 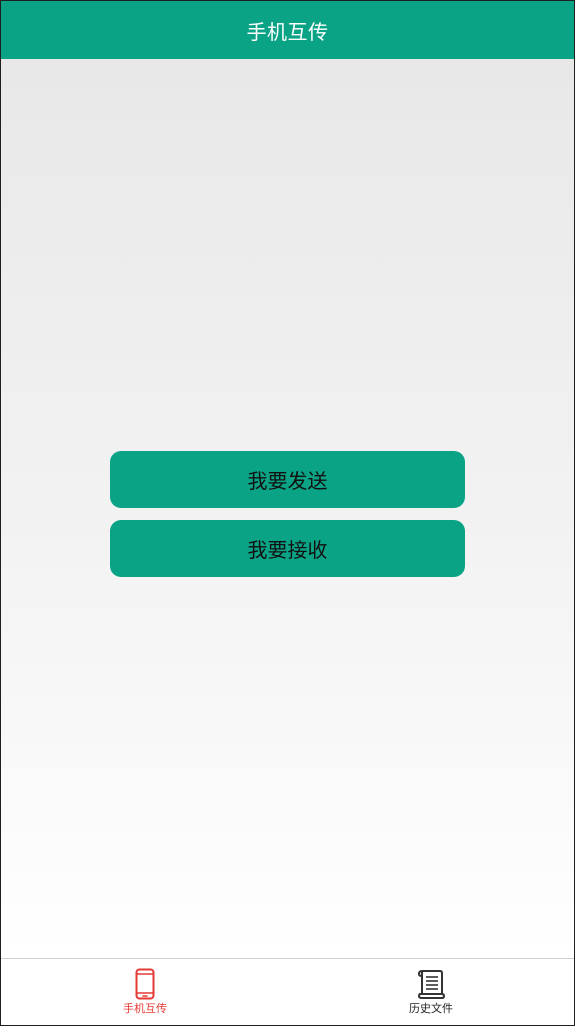 I want to click on bottom-nav: 手机互传 历史文件, so click(x=287, y=991).